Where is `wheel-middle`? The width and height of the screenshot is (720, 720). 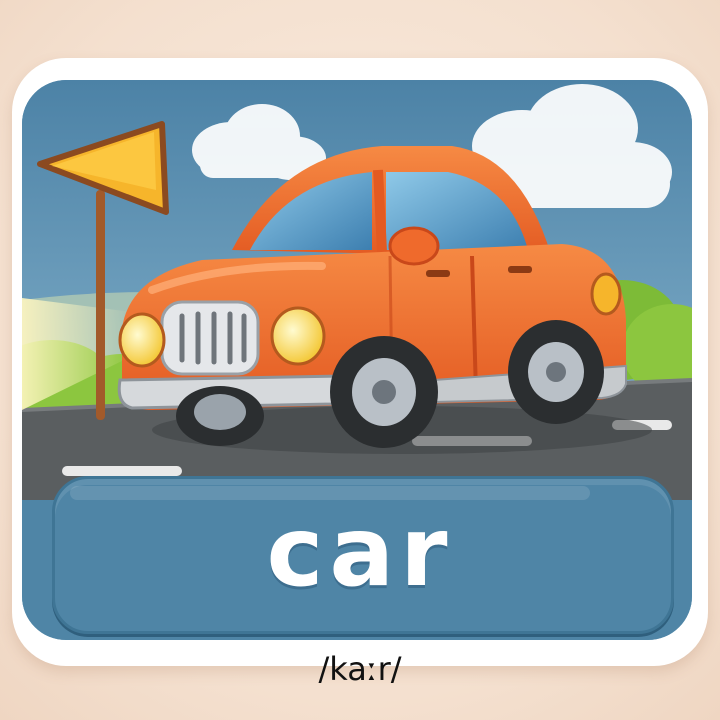
wheel-middle is located at coordinates (384, 392).